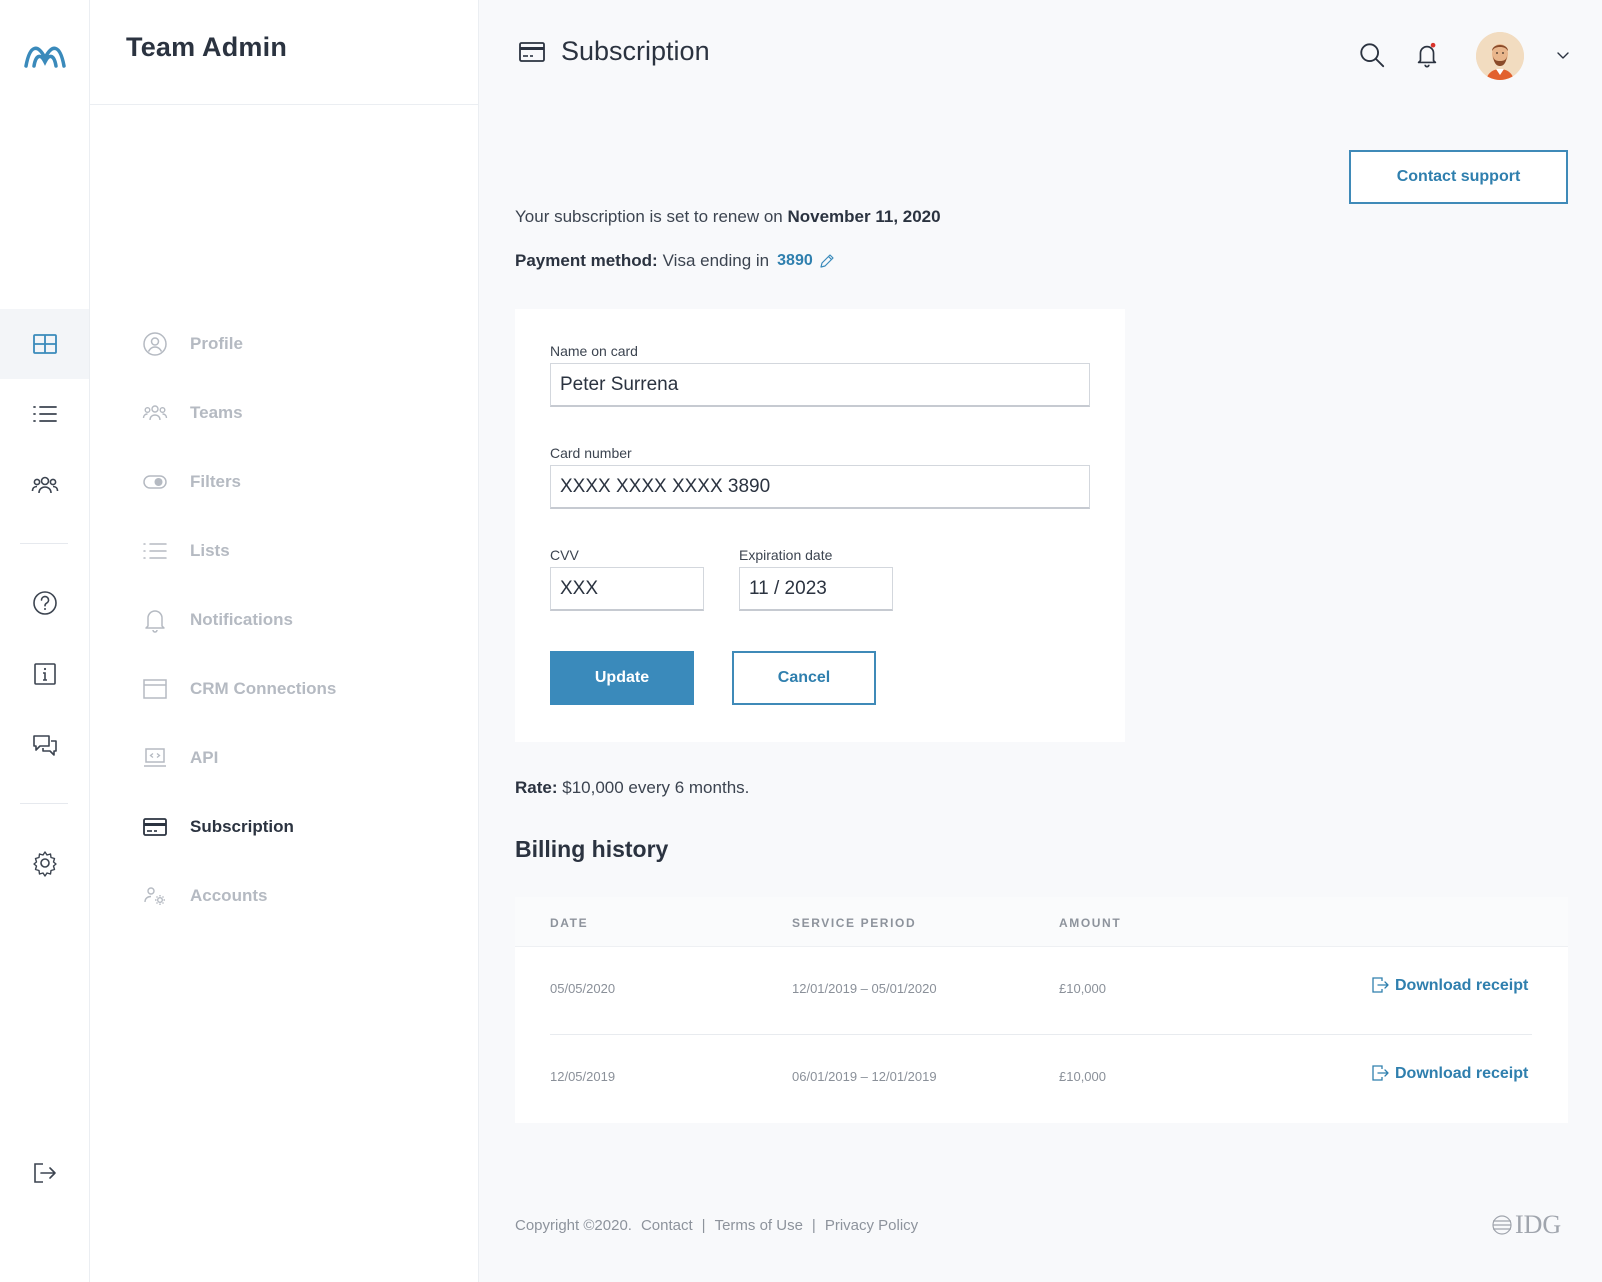 This screenshot has height=1282, width=1602. What do you see at coordinates (675, 261) in the screenshot?
I see `payment-method: Payment method: Visa ending in 3890` at bounding box center [675, 261].